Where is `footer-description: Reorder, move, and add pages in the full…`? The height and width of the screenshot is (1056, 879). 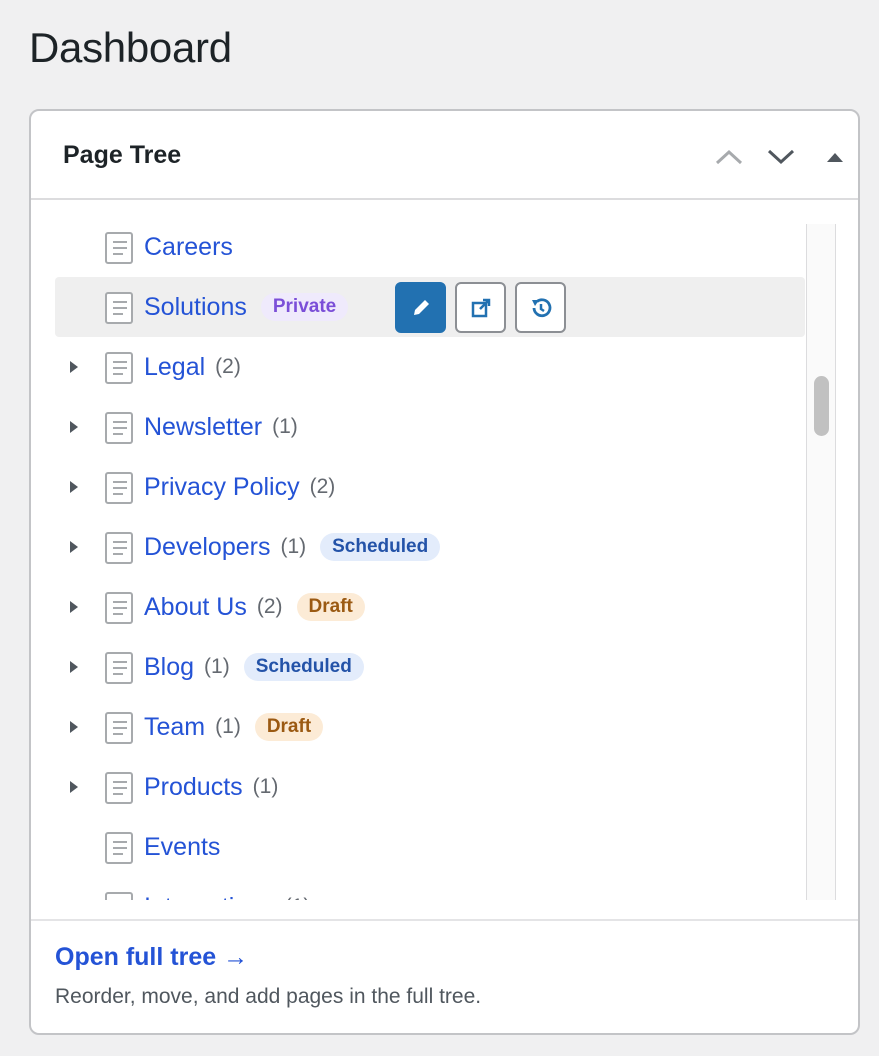
footer-description: Reorder, move, and add pages in the full… is located at coordinates (268, 996).